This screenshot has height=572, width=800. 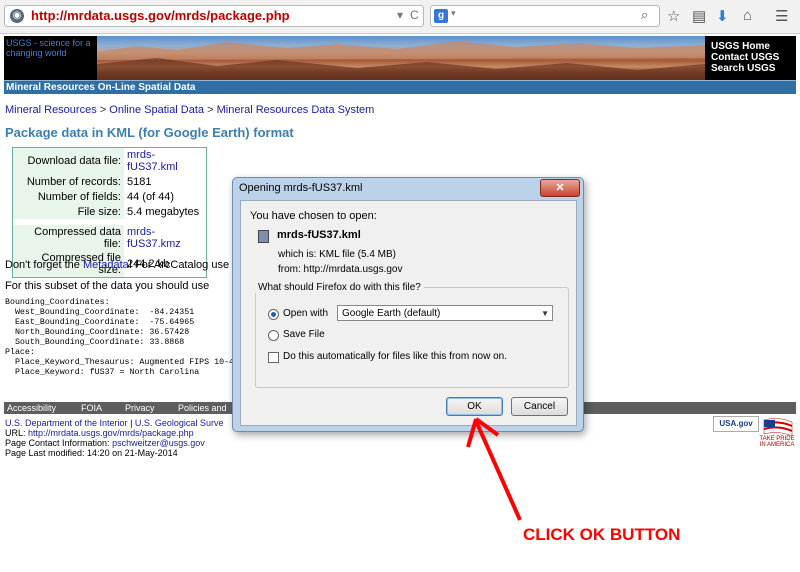 What do you see at coordinates (273, 314) in the screenshot?
I see `open-with-radio` at bounding box center [273, 314].